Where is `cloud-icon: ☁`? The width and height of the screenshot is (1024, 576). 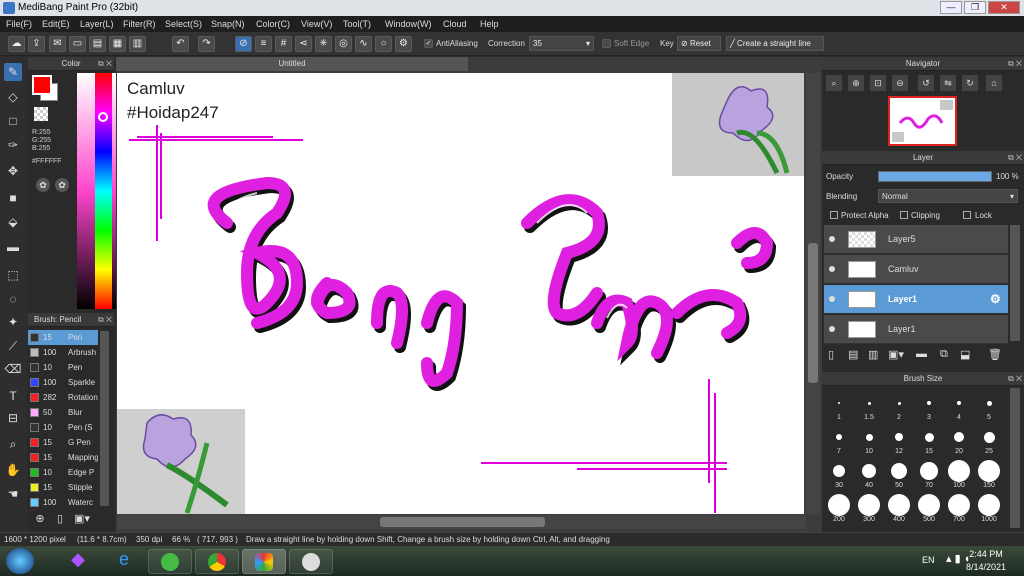 cloud-icon: ☁ is located at coordinates (16, 44).